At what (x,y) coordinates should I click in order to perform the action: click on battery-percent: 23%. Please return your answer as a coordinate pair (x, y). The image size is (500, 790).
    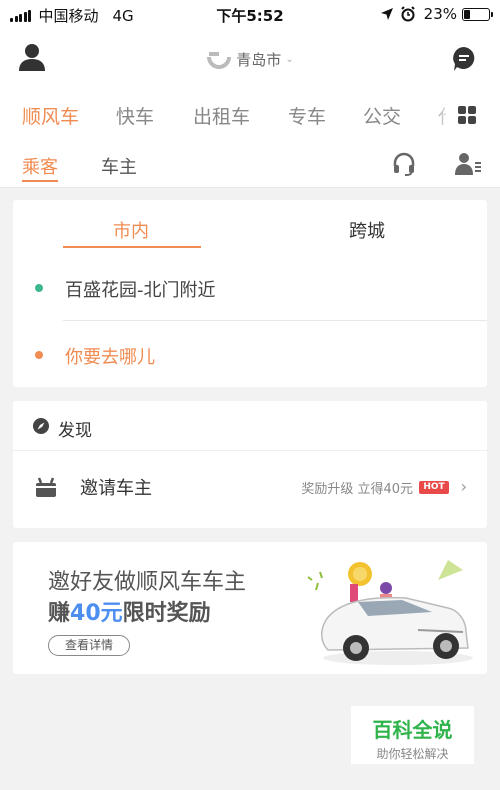
    Looking at the image, I should click on (440, 14).